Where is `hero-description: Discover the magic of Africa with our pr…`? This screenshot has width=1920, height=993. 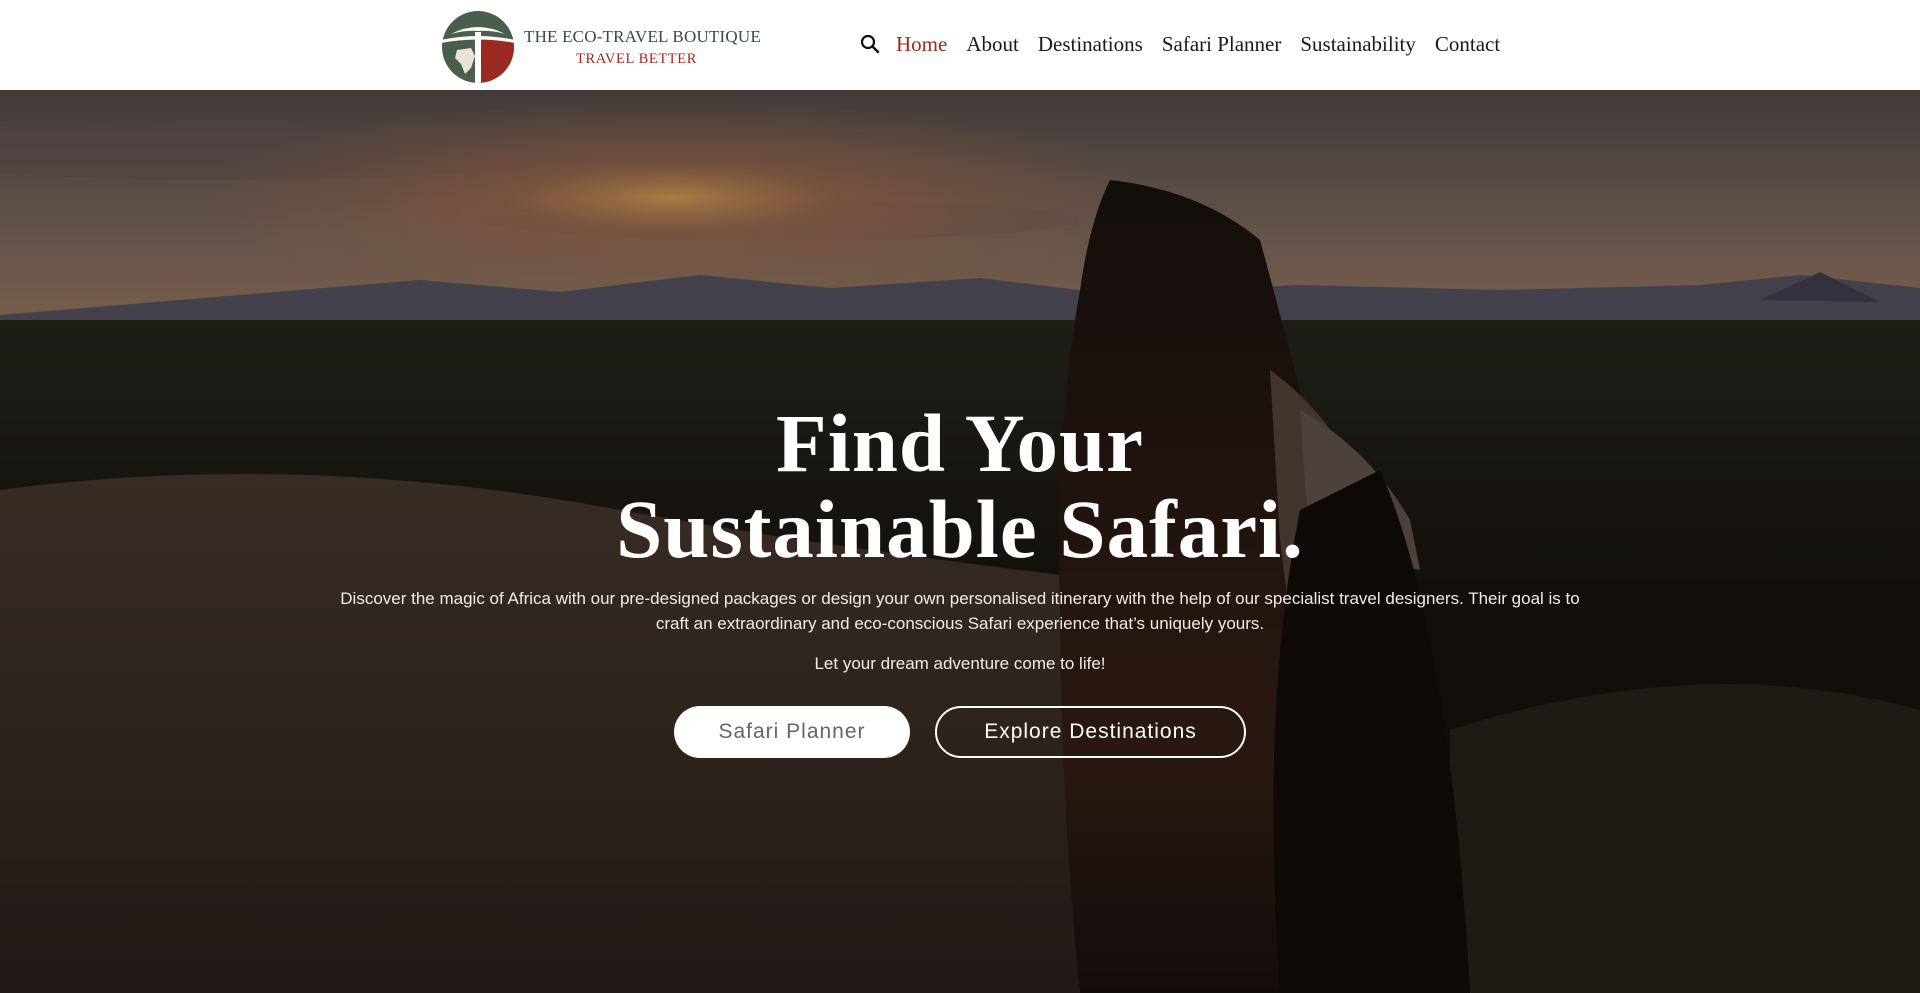
hero-description: Discover the magic of Africa with our pr… is located at coordinates (960, 611).